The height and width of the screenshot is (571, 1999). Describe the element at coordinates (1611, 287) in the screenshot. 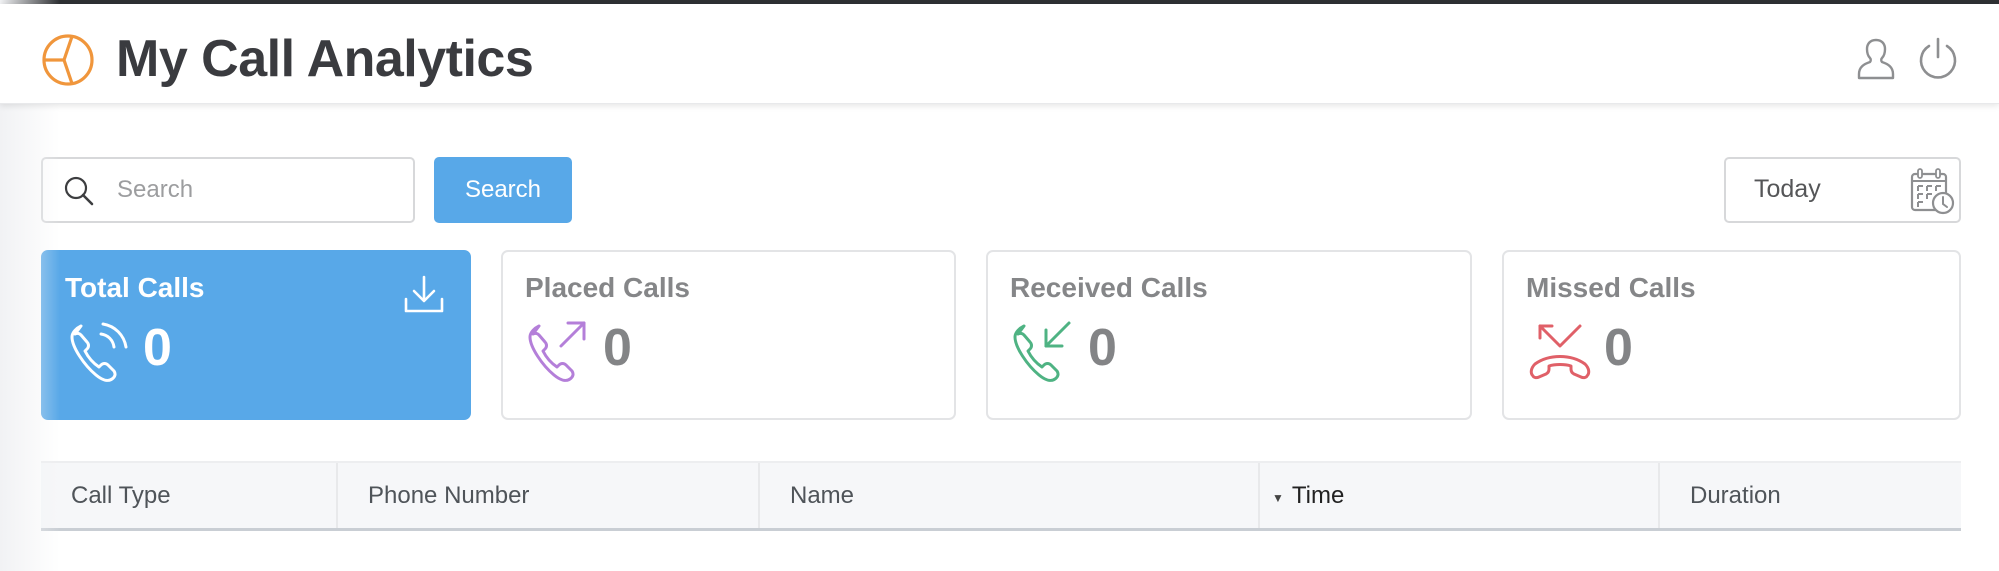

I see `card-title: Missed Calls` at that location.